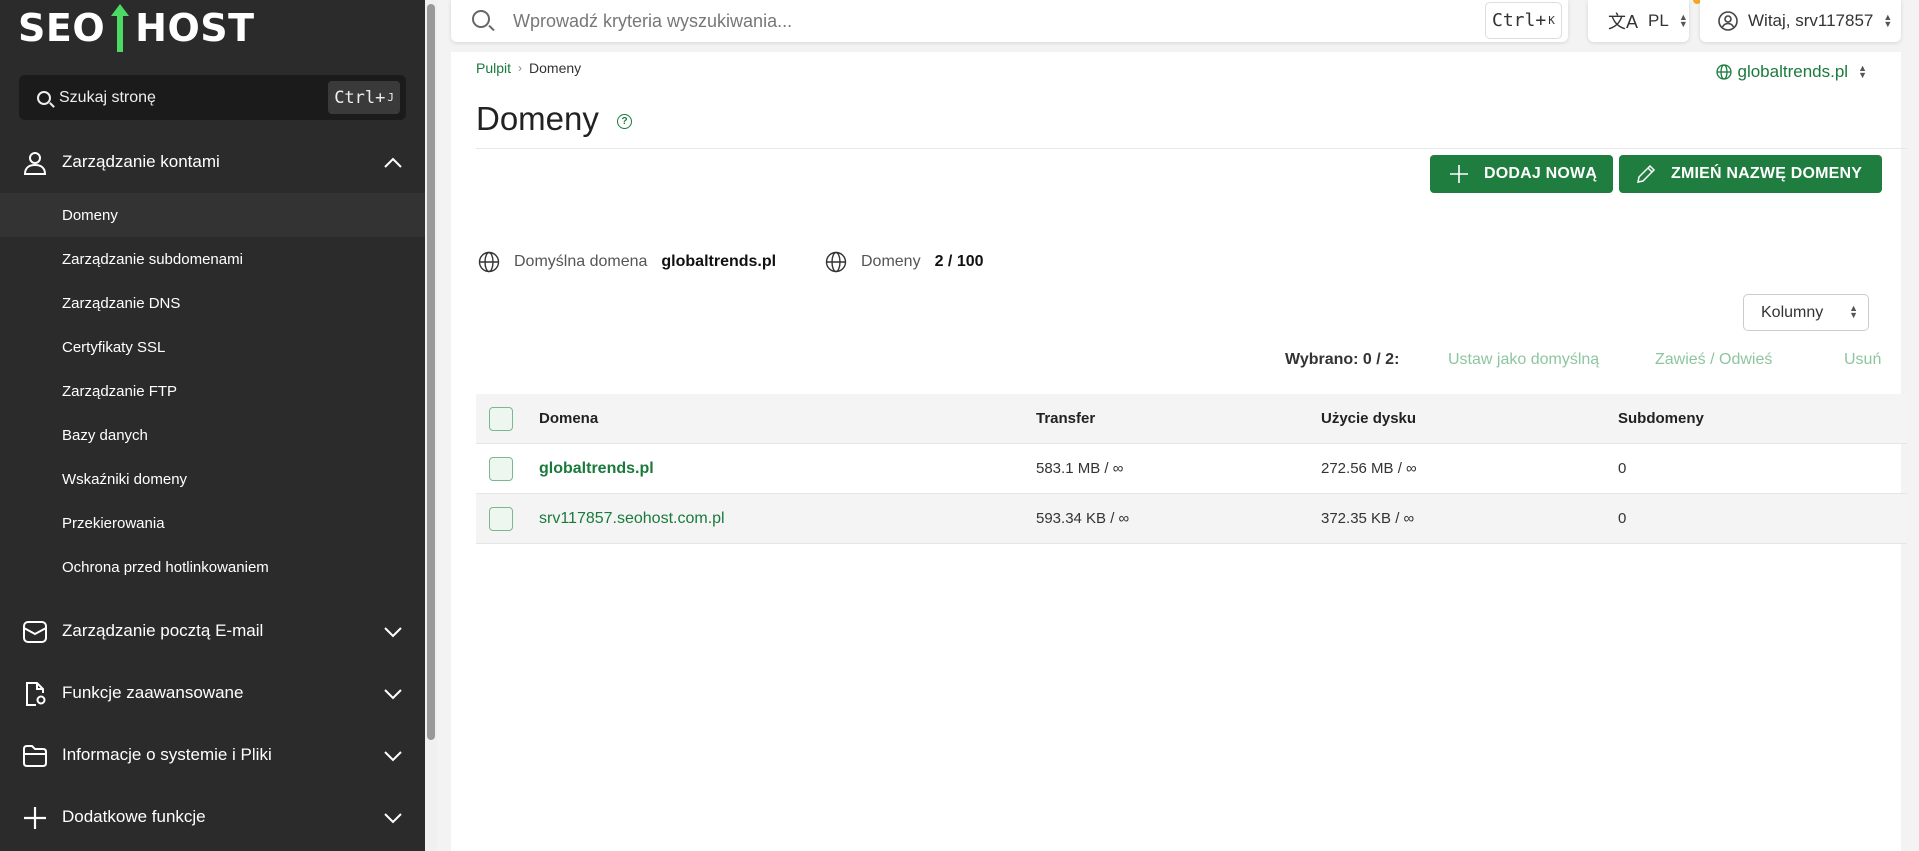 The width and height of the screenshot is (1919, 851). I want to click on default-domain-value: globaltrends.pl, so click(719, 261).